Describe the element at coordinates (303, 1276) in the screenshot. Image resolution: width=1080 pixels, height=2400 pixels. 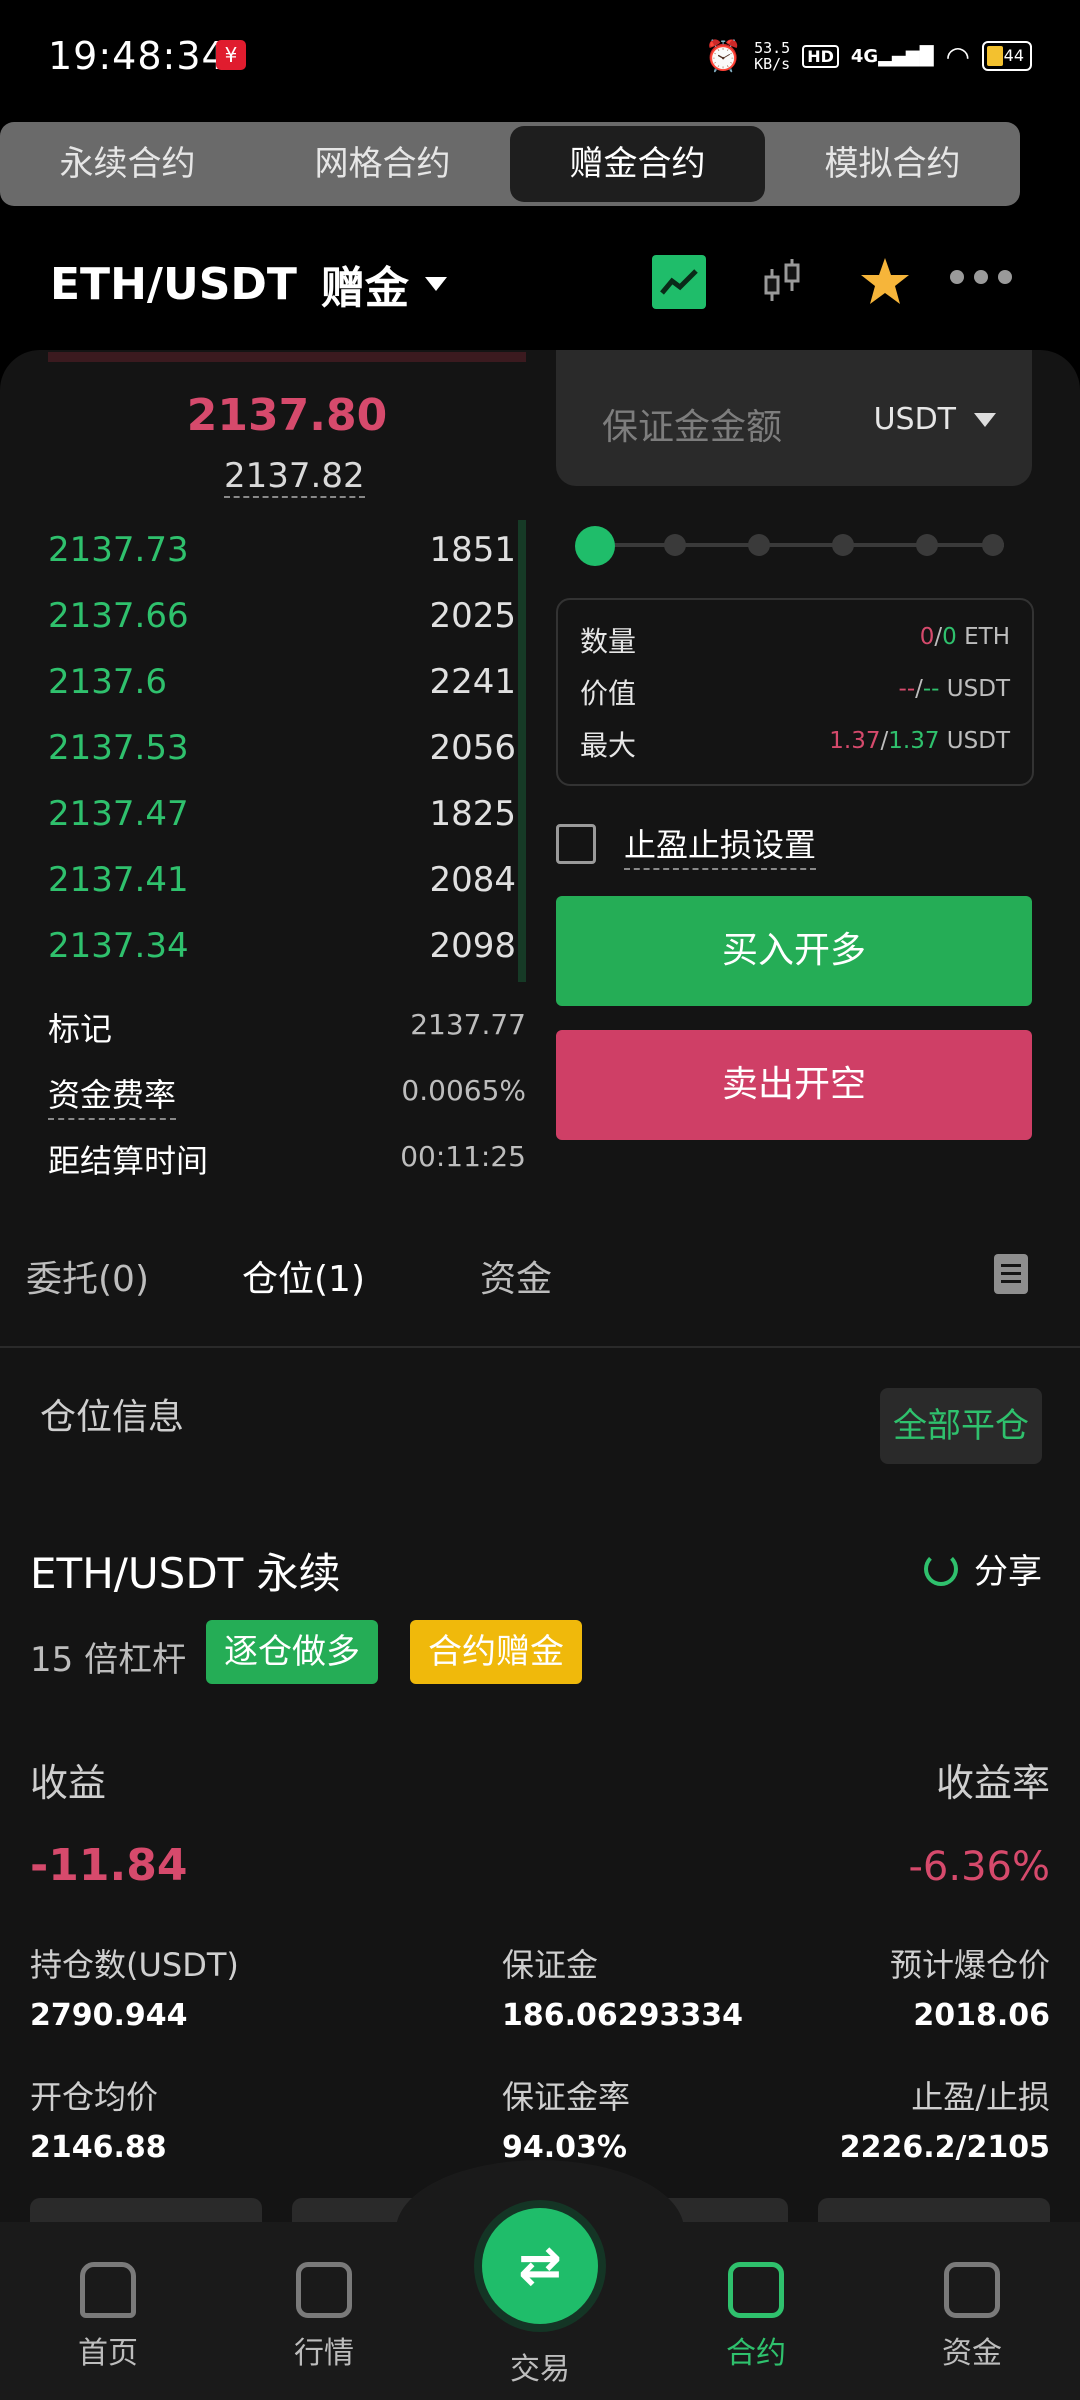
I see `tab-positions: 仓位(1)` at that location.